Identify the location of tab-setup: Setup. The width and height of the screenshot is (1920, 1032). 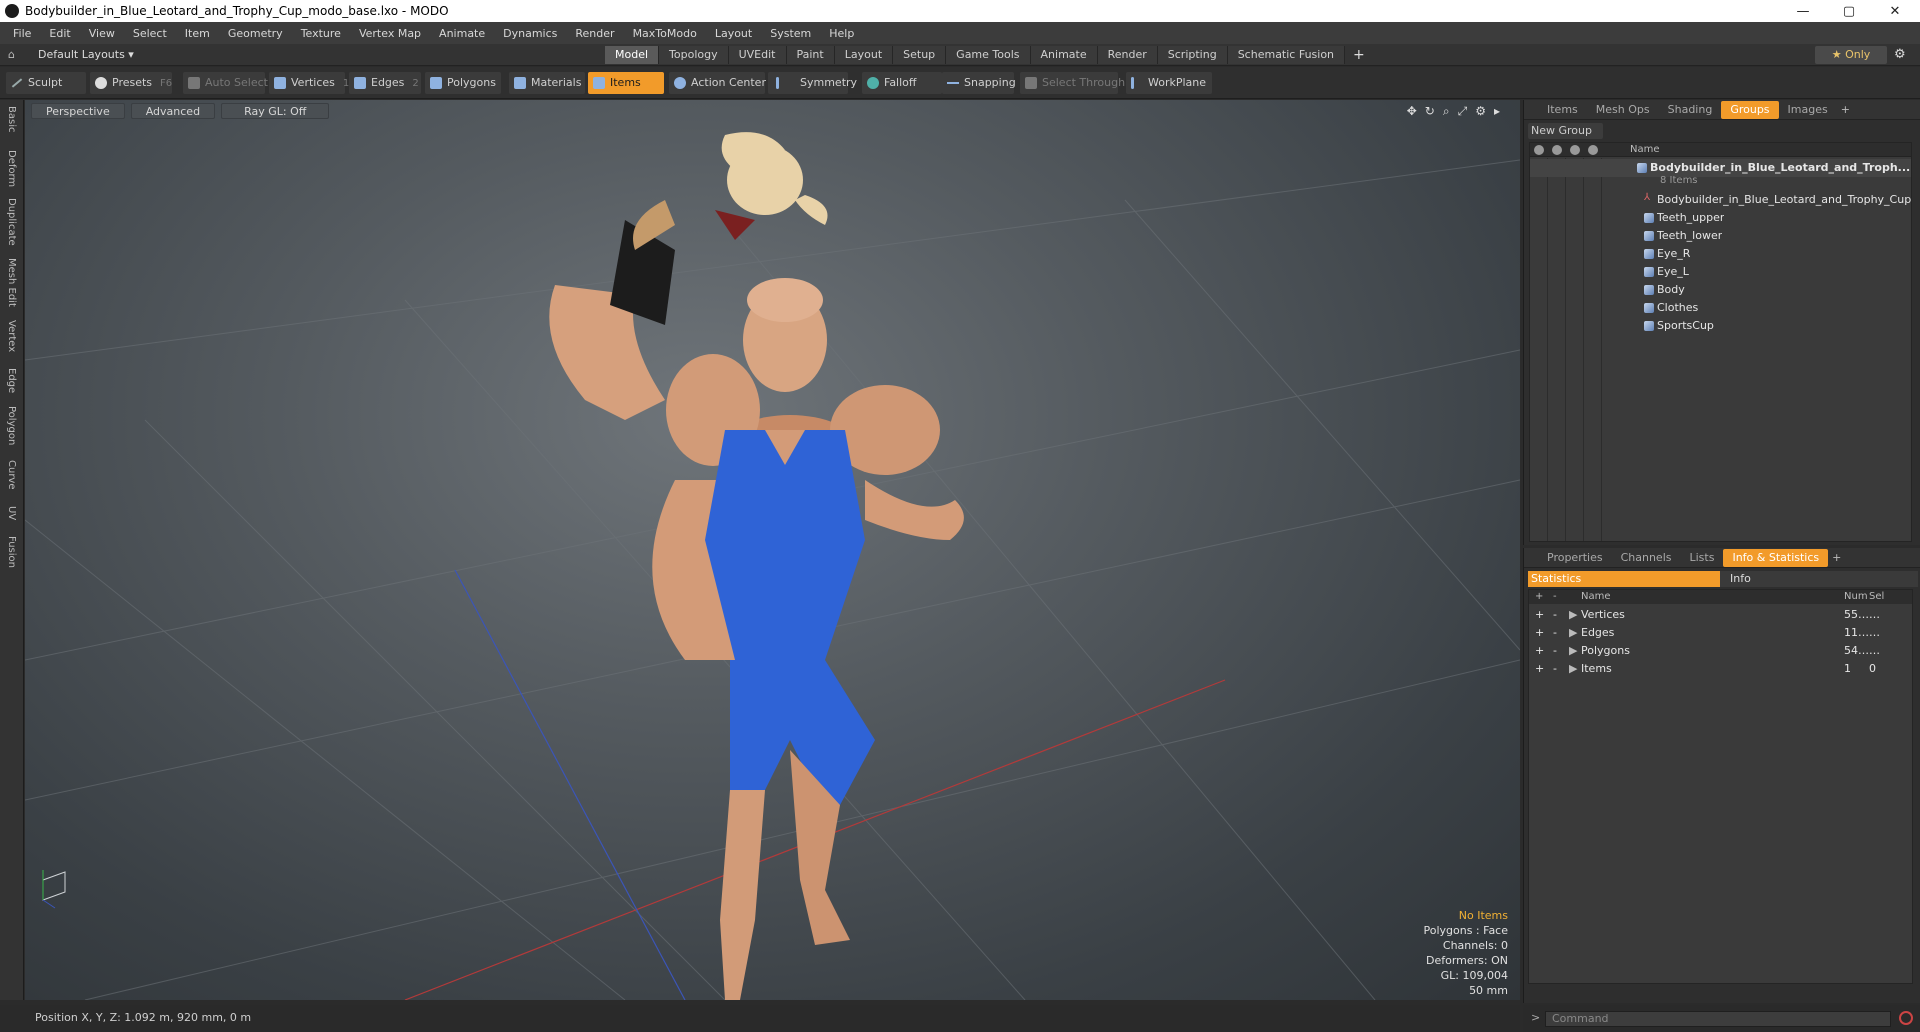
(920, 55).